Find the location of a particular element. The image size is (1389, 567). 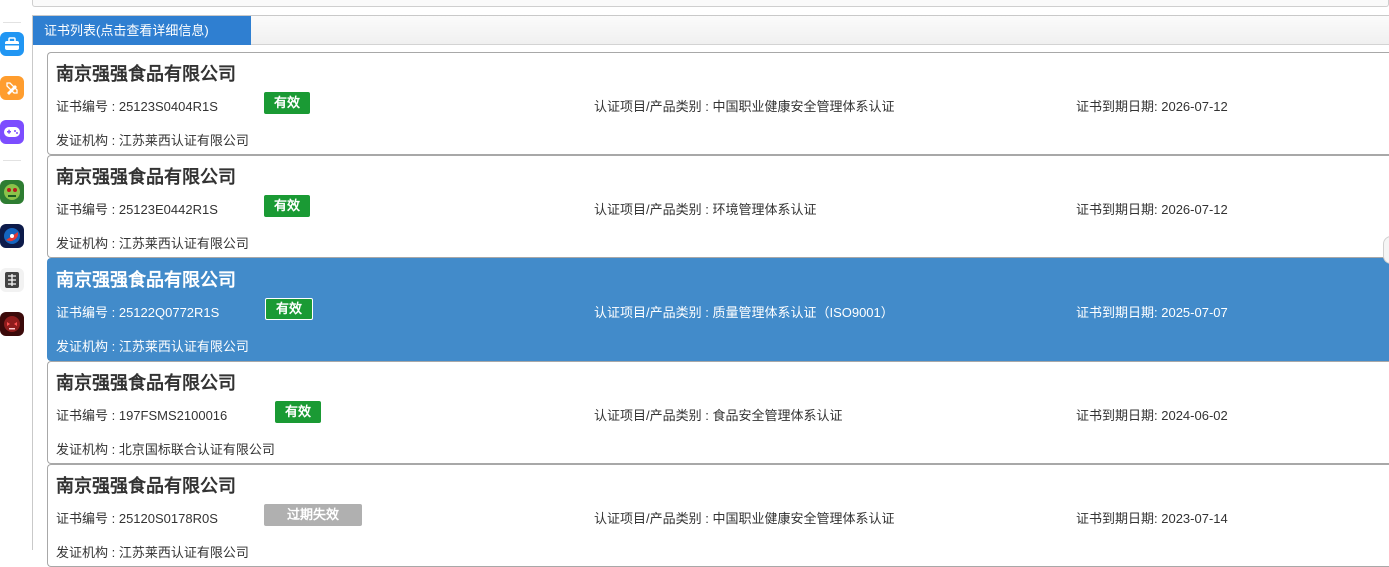

cert-number: 证书编号 : 25120S0178R0S is located at coordinates (137, 517).